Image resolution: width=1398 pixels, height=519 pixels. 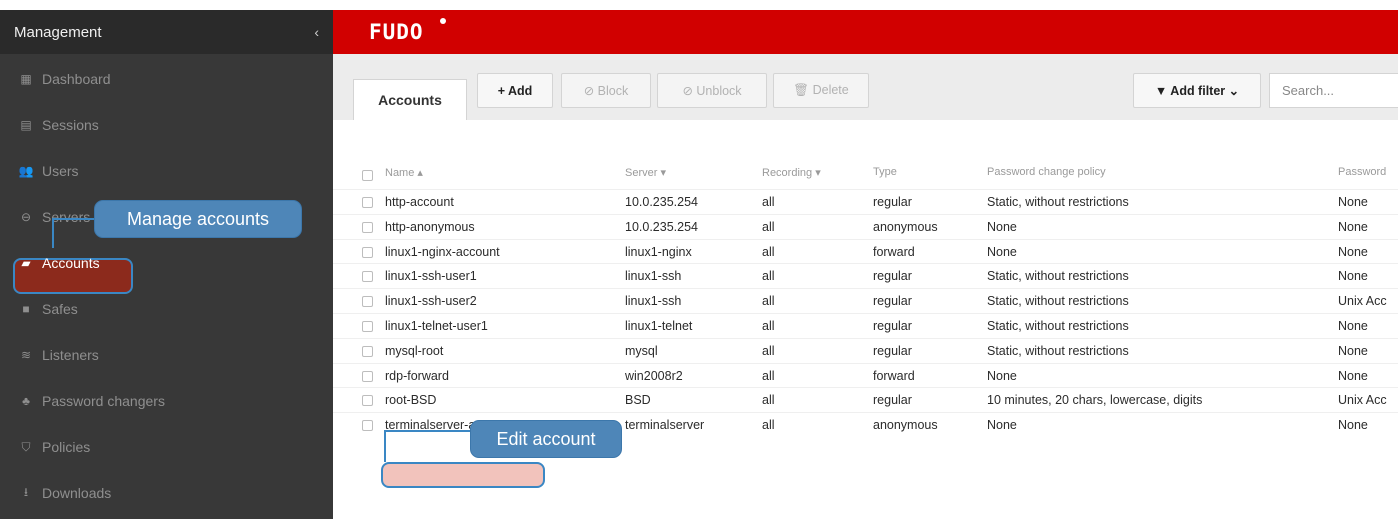 I want to click on safes-icon: ■, so click(x=26, y=309).